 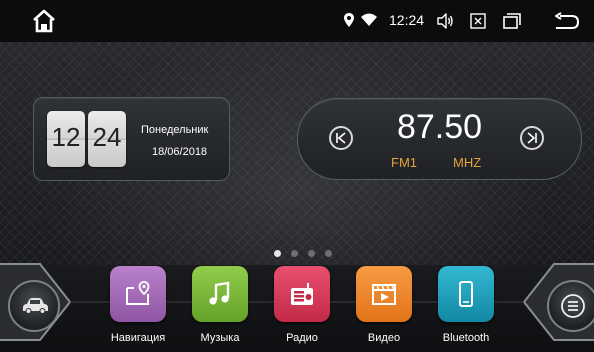 I want to click on app-tile-music, so click(x=220, y=294).